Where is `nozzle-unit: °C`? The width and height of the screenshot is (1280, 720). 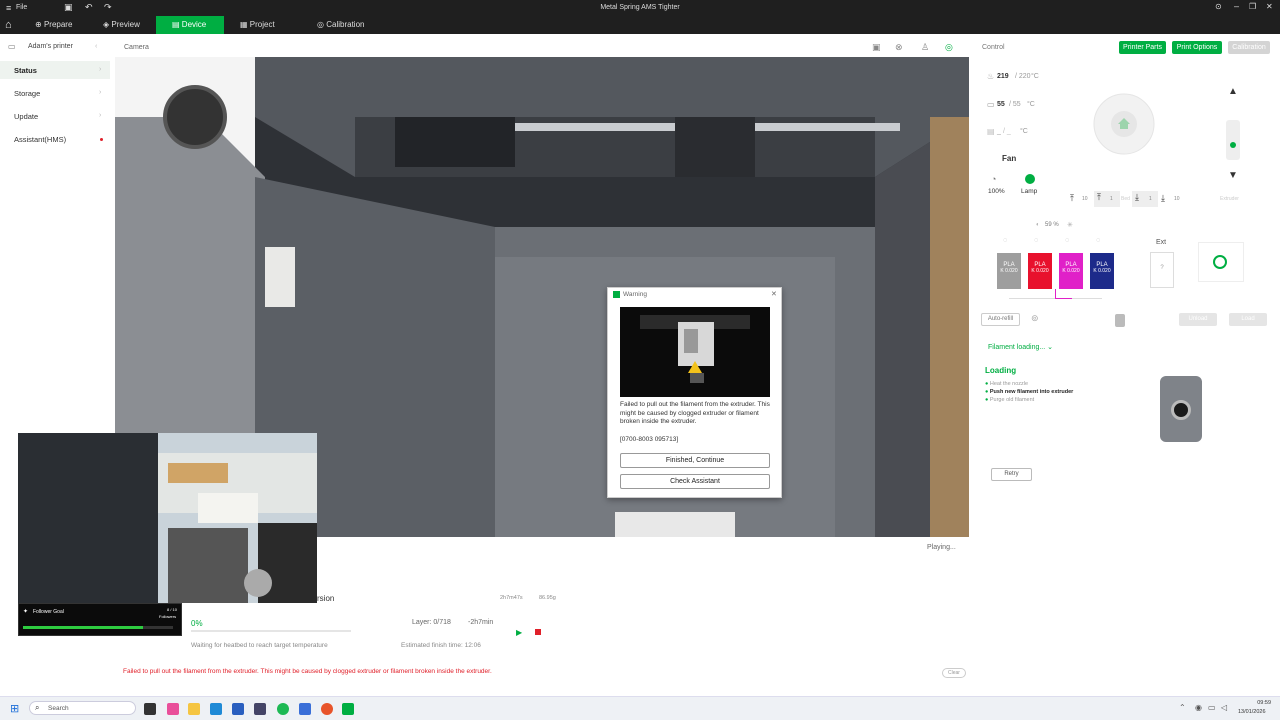
nozzle-unit: °C is located at coordinates (1035, 76).